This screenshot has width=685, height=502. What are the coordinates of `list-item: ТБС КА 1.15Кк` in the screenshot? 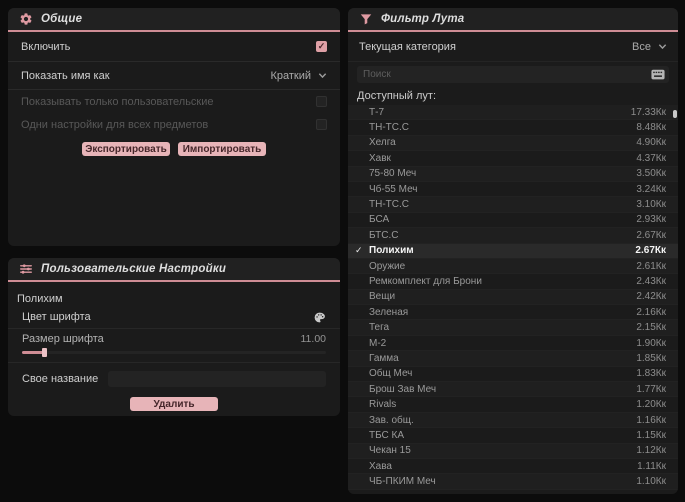 It's located at (513, 436).